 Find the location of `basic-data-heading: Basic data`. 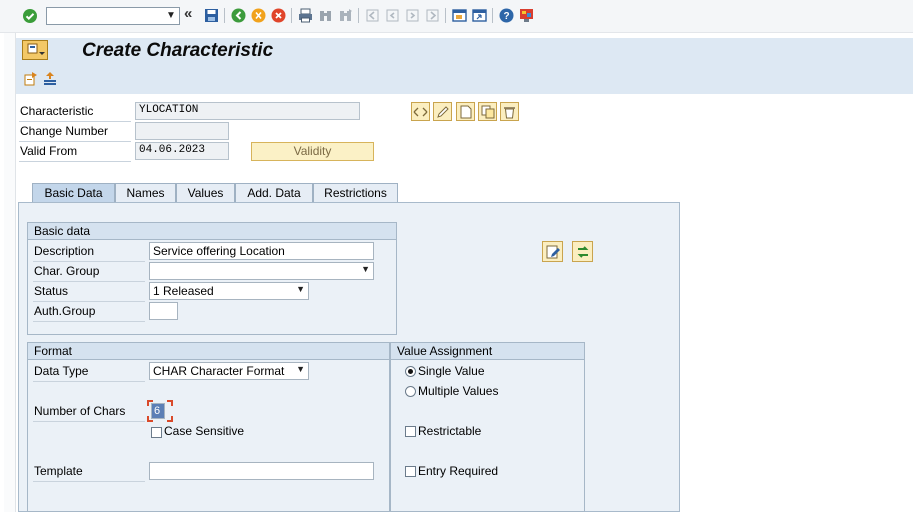

basic-data-heading: Basic data is located at coordinates (212, 231).